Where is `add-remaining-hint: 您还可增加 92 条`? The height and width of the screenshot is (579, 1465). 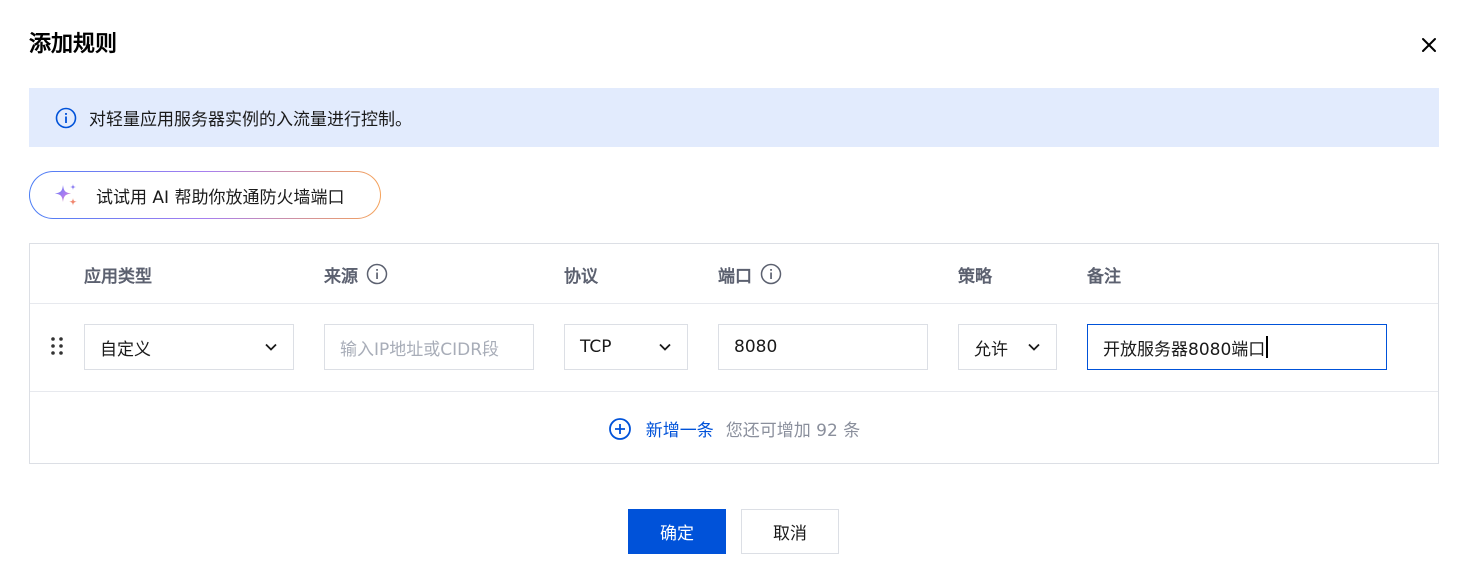 add-remaining-hint: 您还可增加 92 条 is located at coordinates (793, 431).